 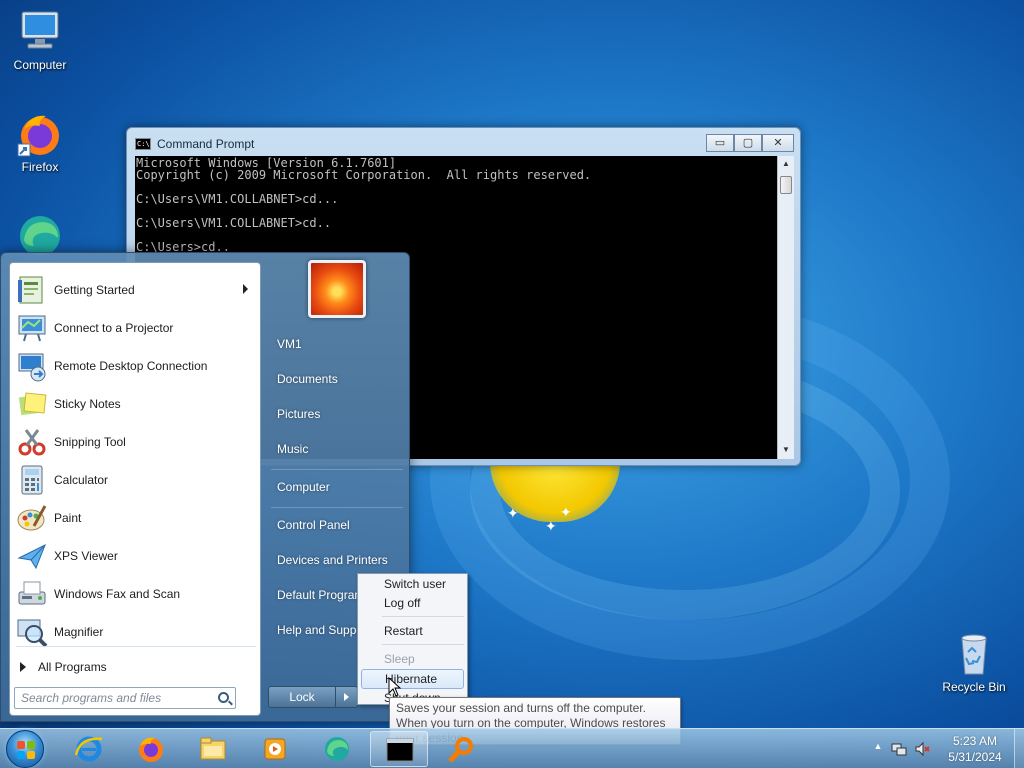 What do you see at coordinates (32, 556) in the screenshot?
I see `xps-viewer-icon` at bounding box center [32, 556].